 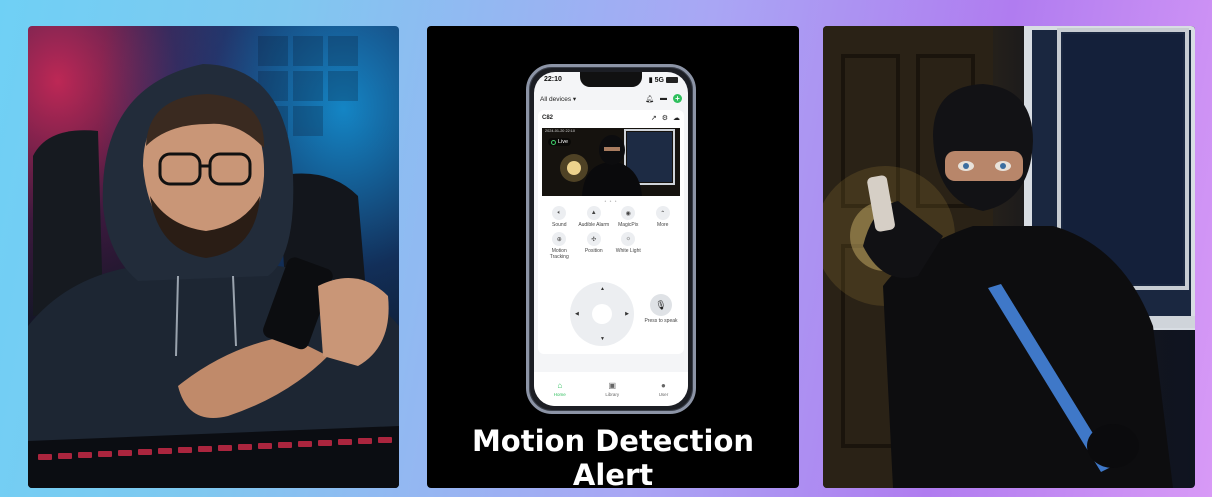 I want to click on battery-icon, so click(x=672, y=80).